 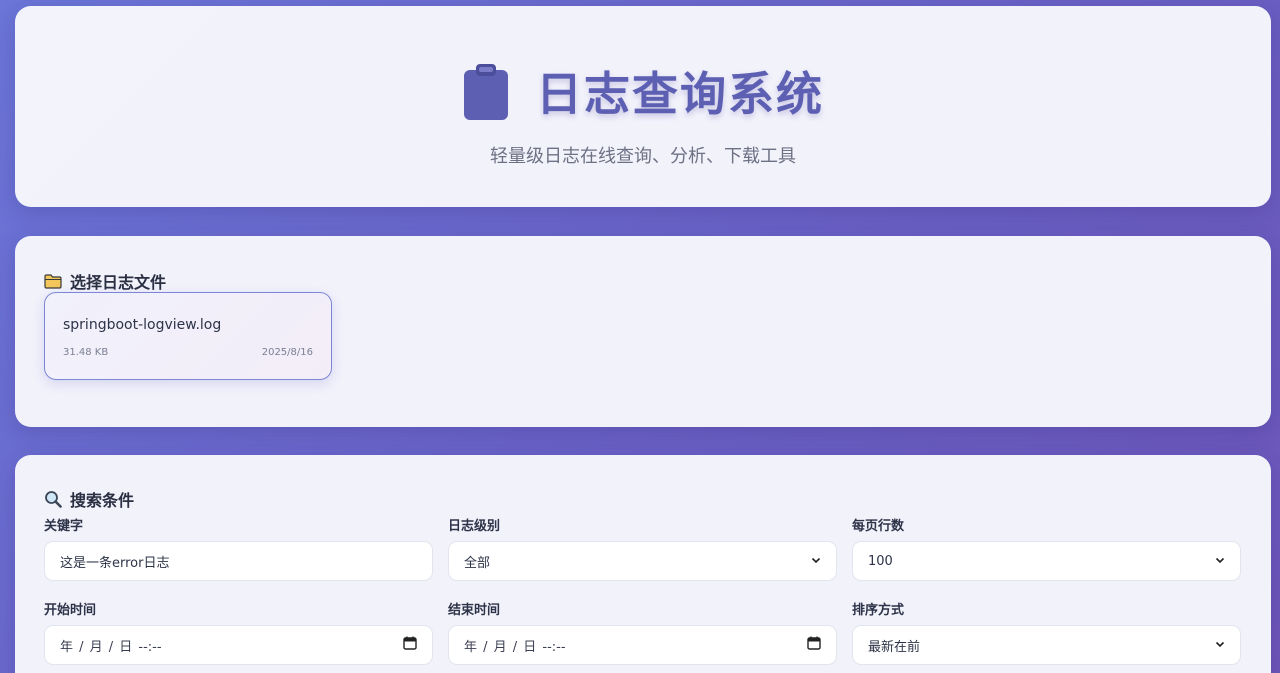 What do you see at coordinates (880, 561) in the screenshot?
I see `page-size-value: 100` at bounding box center [880, 561].